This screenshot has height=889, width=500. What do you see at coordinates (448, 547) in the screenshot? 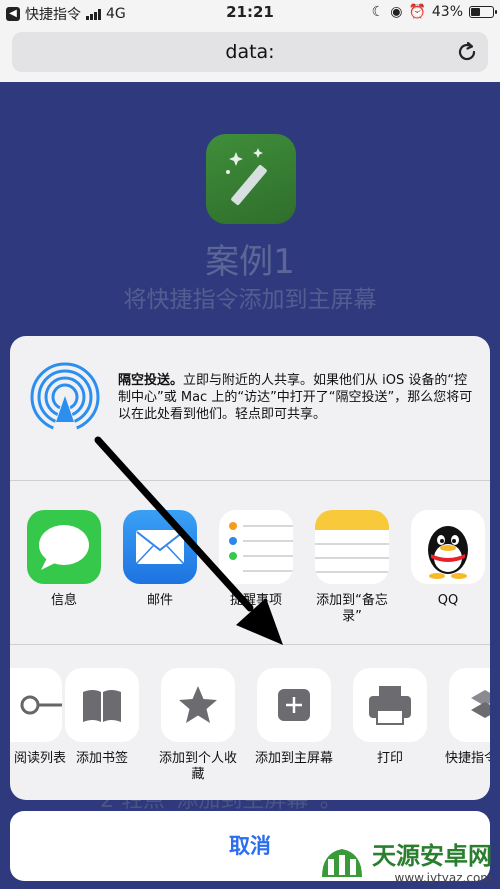
I see `qq-icon` at bounding box center [448, 547].